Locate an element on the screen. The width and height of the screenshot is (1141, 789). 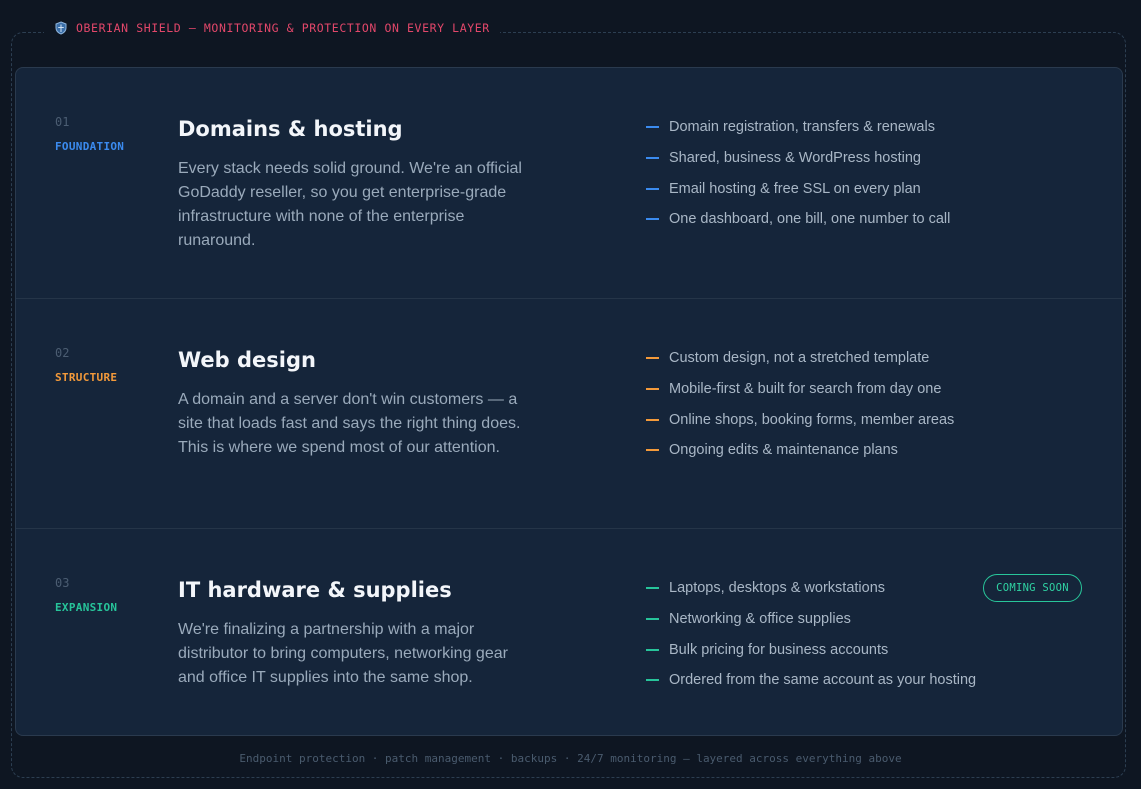
feature-item: Email hosting & free SSL on every plan is located at coordinates (798, 188).